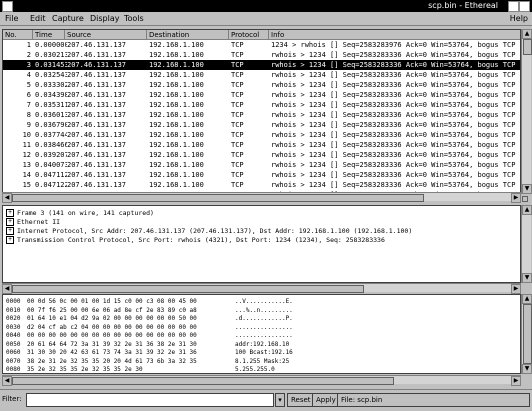  Describe the element at coordinates (519, 18) in the screenshot. I see `menu-help: Help` at that location.